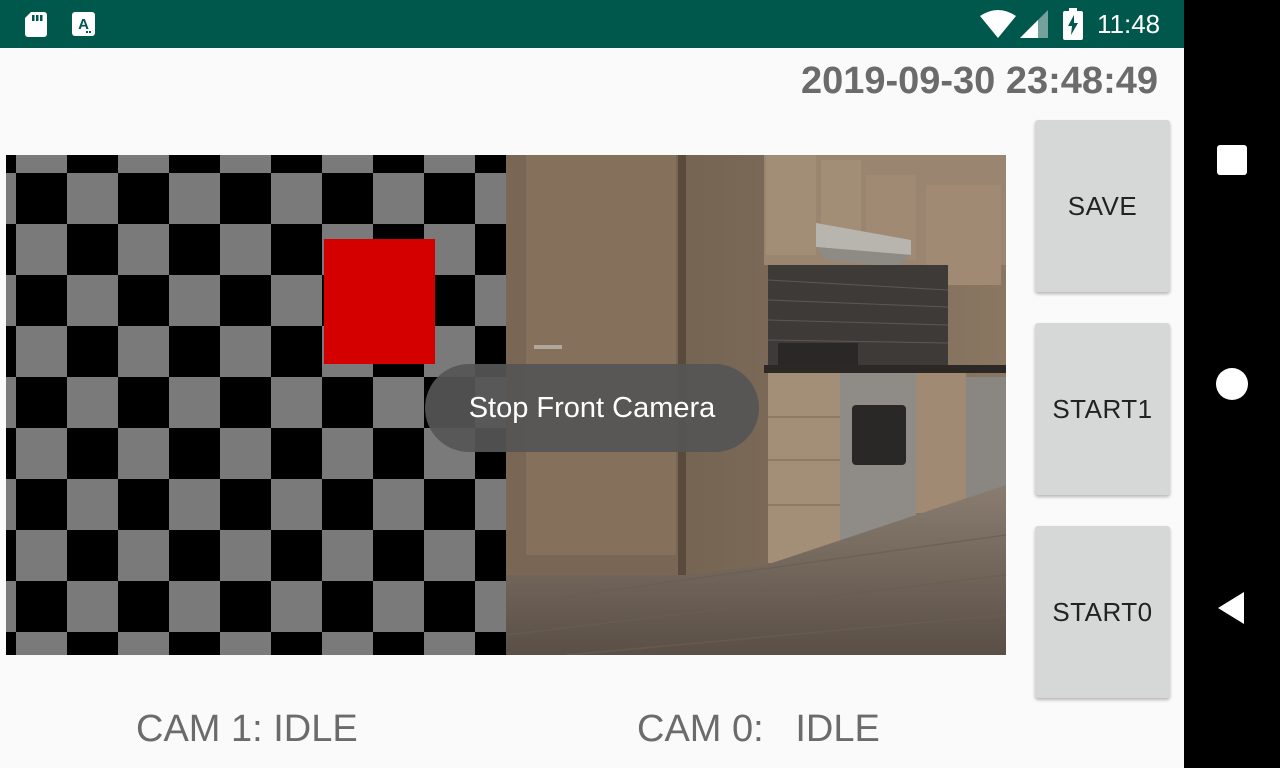  Describe the element at coordinates (379, 301) in the screenshot. I see `red-square-marker` at that location.